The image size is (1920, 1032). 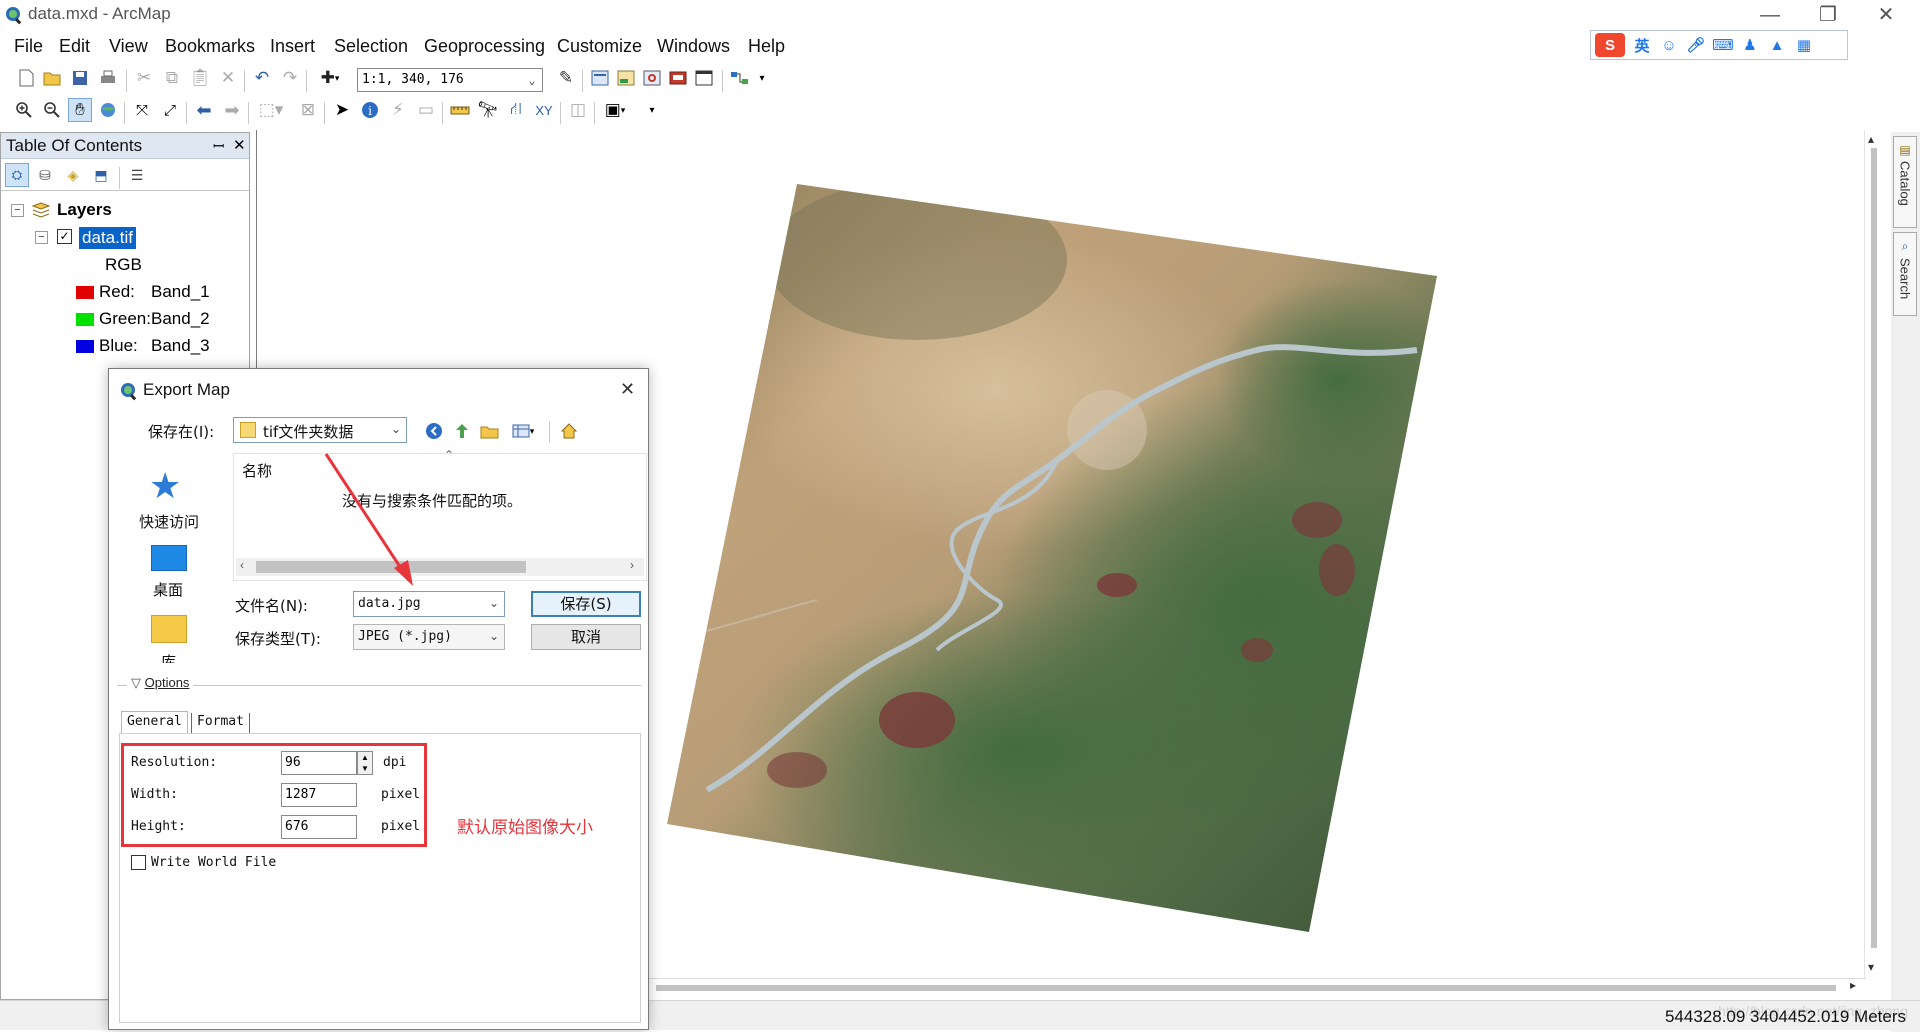 What do you see at coordinates (168, 657) in the screenshot?
I see `place-library: 库` at bounding box center [168, 657].